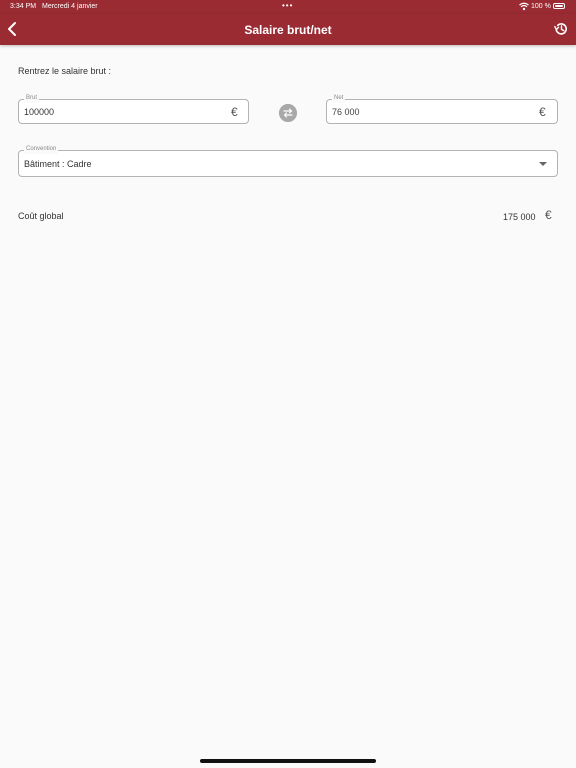 Image resolution: width=576 pixels, height=768 pixels. I want to click on swap-arrows-icon, so click(288, 113).